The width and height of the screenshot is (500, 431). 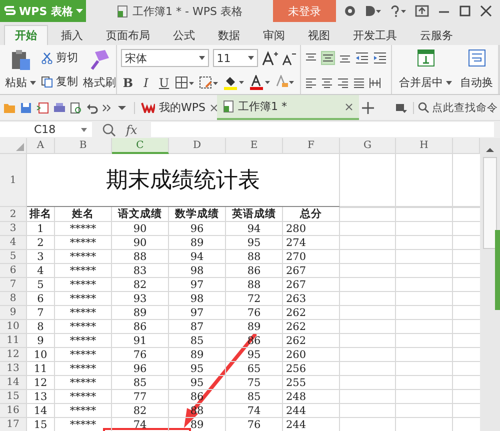 What do you see at coordinates (375, 83) in the screenshot?
I see `distribute-icon` at bounding box center [375, 83].